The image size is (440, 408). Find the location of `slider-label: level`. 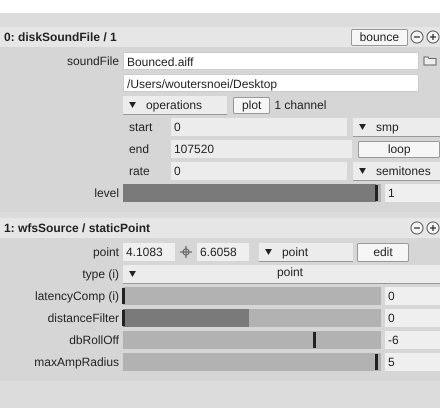

slider-label: level is located at coordinates (106, 193).